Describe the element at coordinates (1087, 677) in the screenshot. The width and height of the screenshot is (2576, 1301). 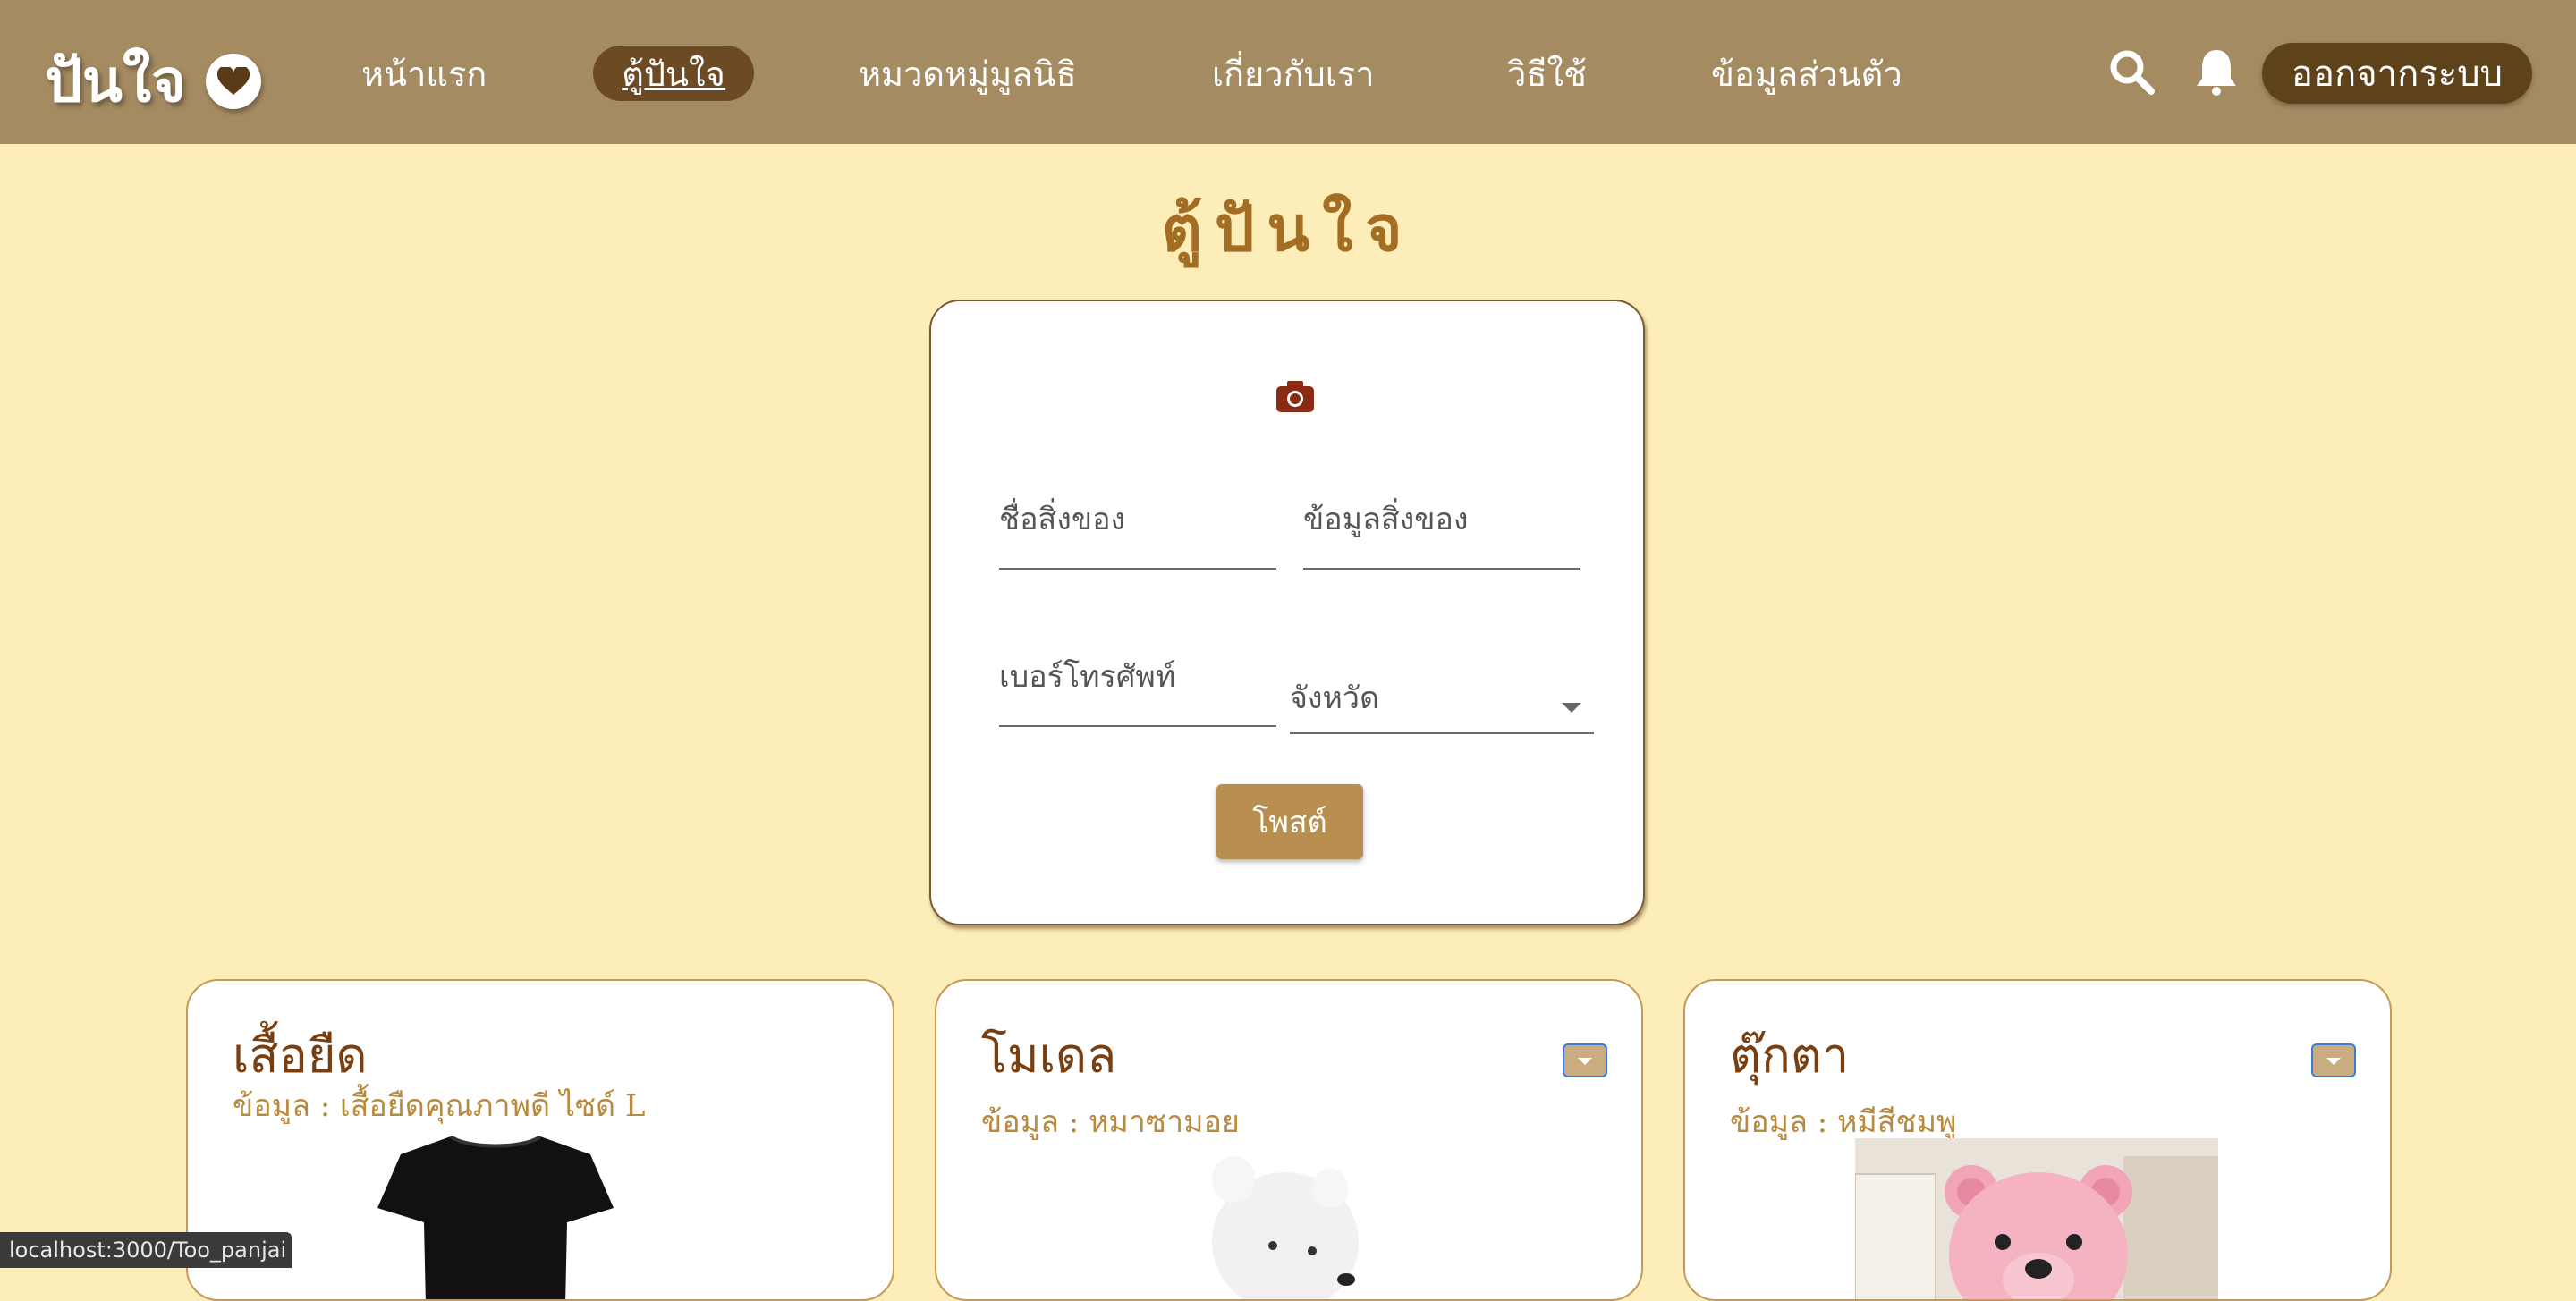
I see `phone-label: เบอร์โทรศัพท์` at that location.